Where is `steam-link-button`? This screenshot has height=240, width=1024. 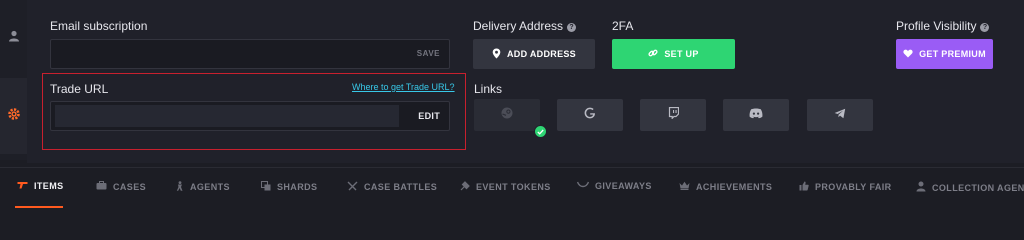
steam-link-button is located at coordinates (507, 115).